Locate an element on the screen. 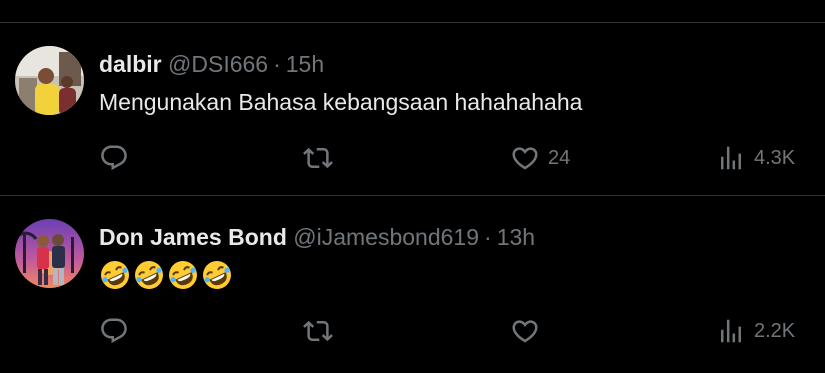  like-count: 24 is located at coordinates (559, 157).